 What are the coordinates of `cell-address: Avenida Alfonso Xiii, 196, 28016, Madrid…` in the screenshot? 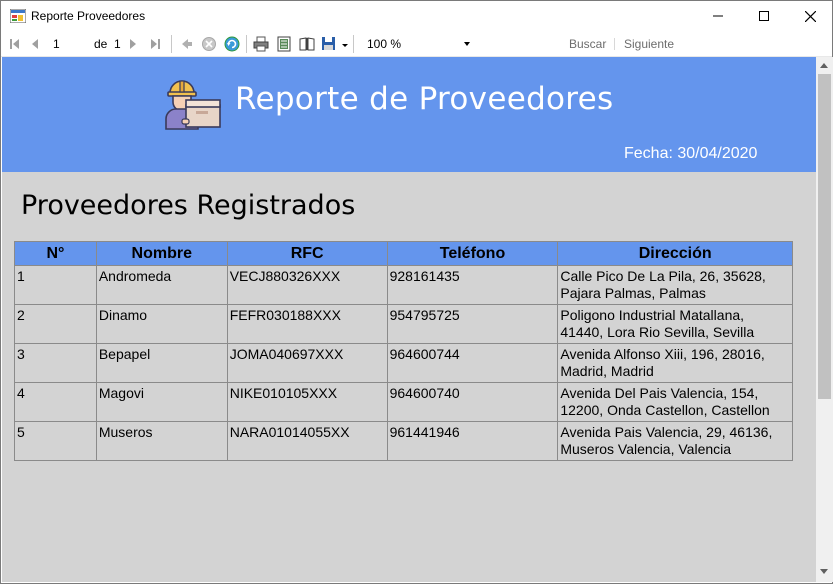 It's located at (675, 363).